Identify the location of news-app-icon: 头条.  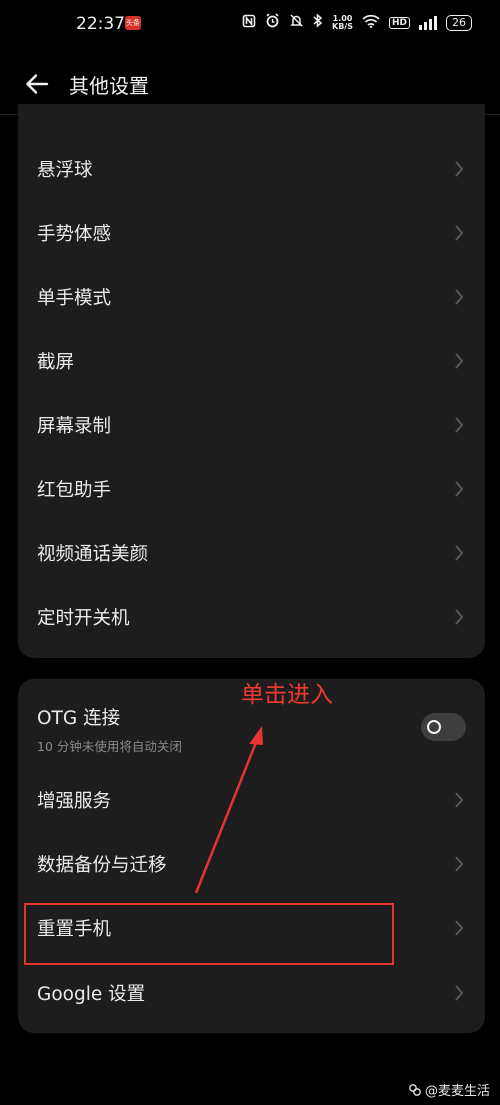
(133, 23).